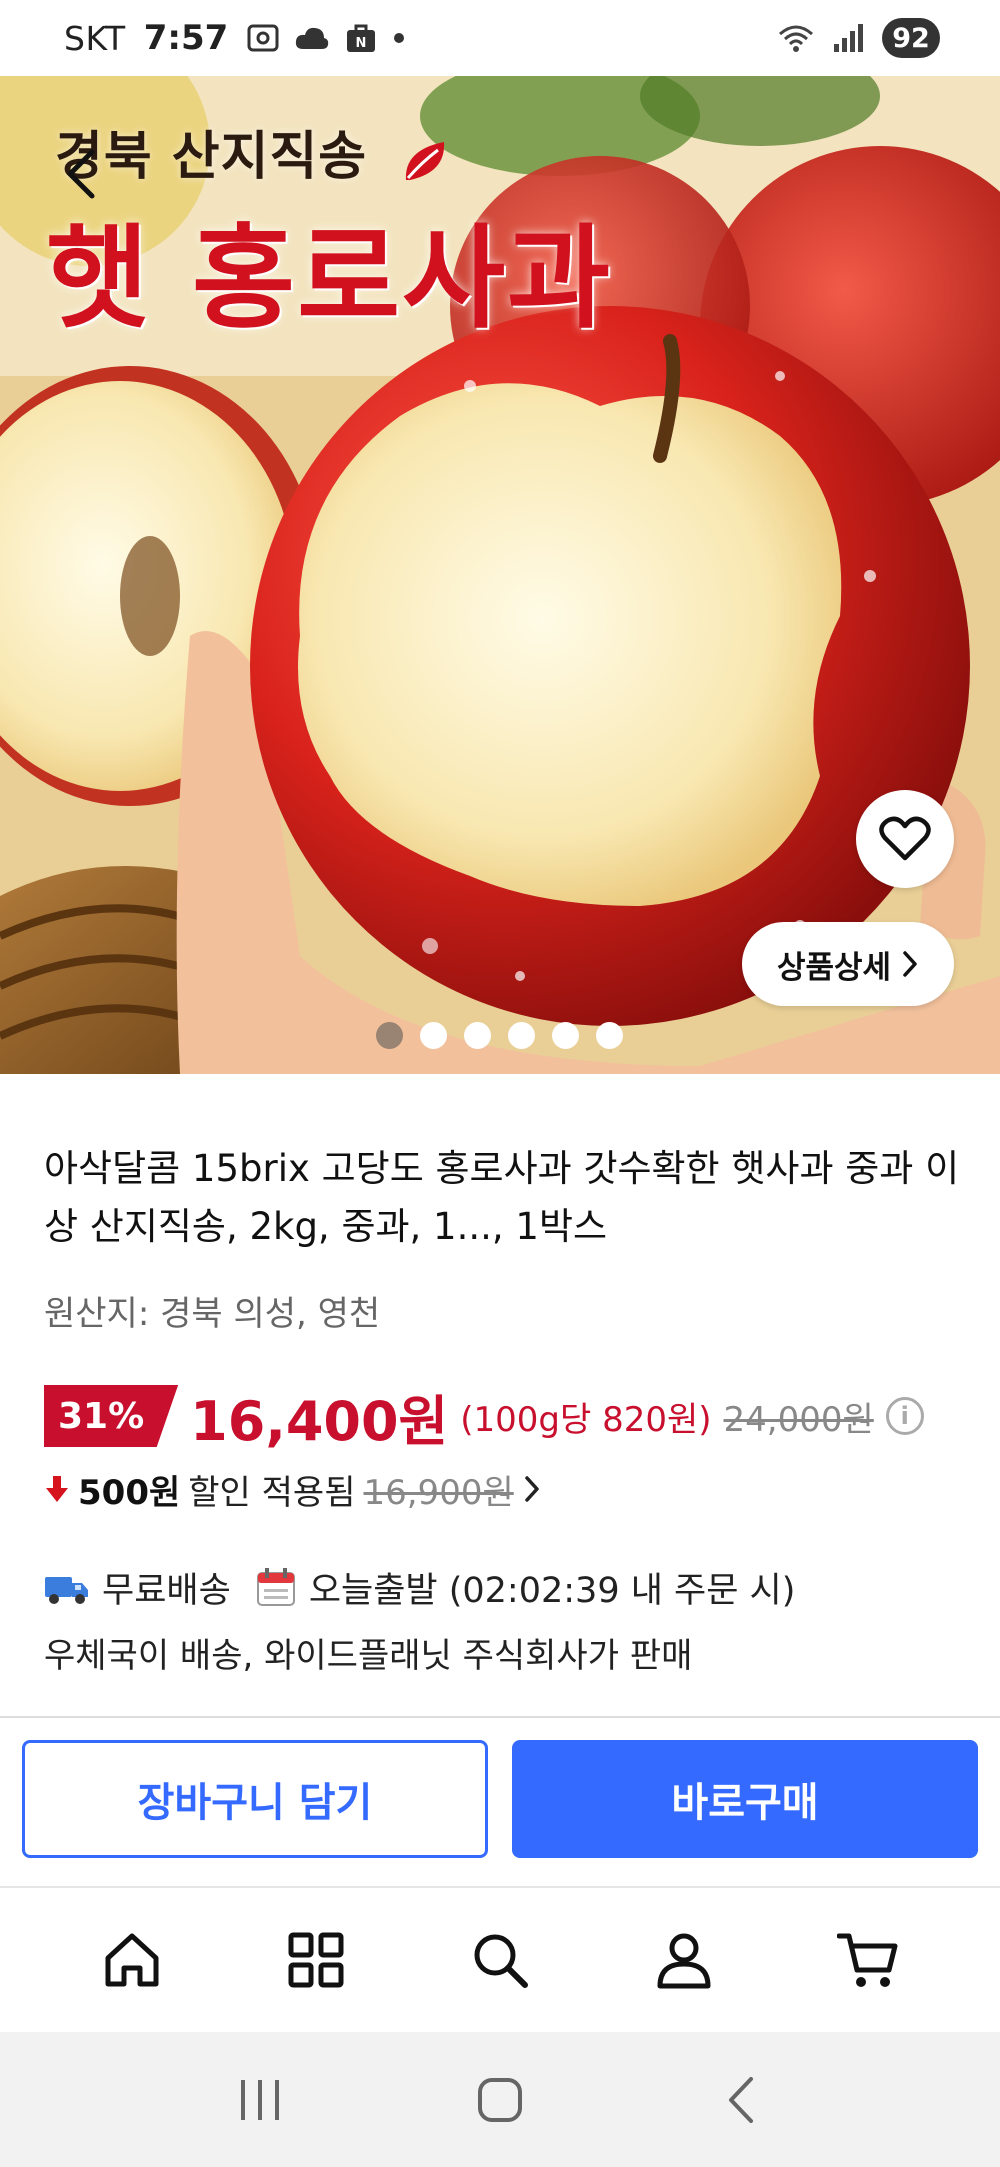 The image size is (1000, 2167). What do you see at coordinates (361, 43) in the screenshot?
I see `svg-text: N` at bounding box center [361, 43].